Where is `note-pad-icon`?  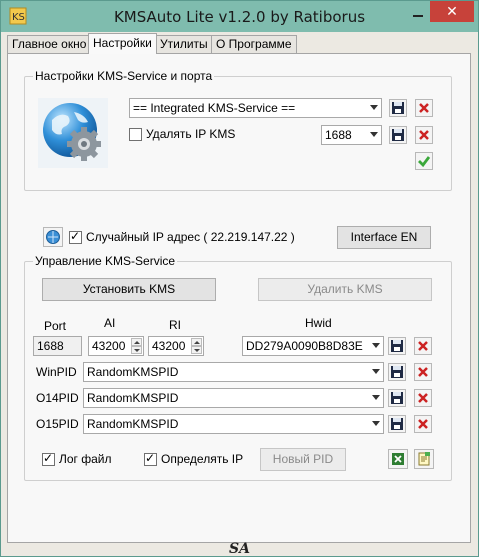
note-pad-icon is located at coordinates (424, 459).